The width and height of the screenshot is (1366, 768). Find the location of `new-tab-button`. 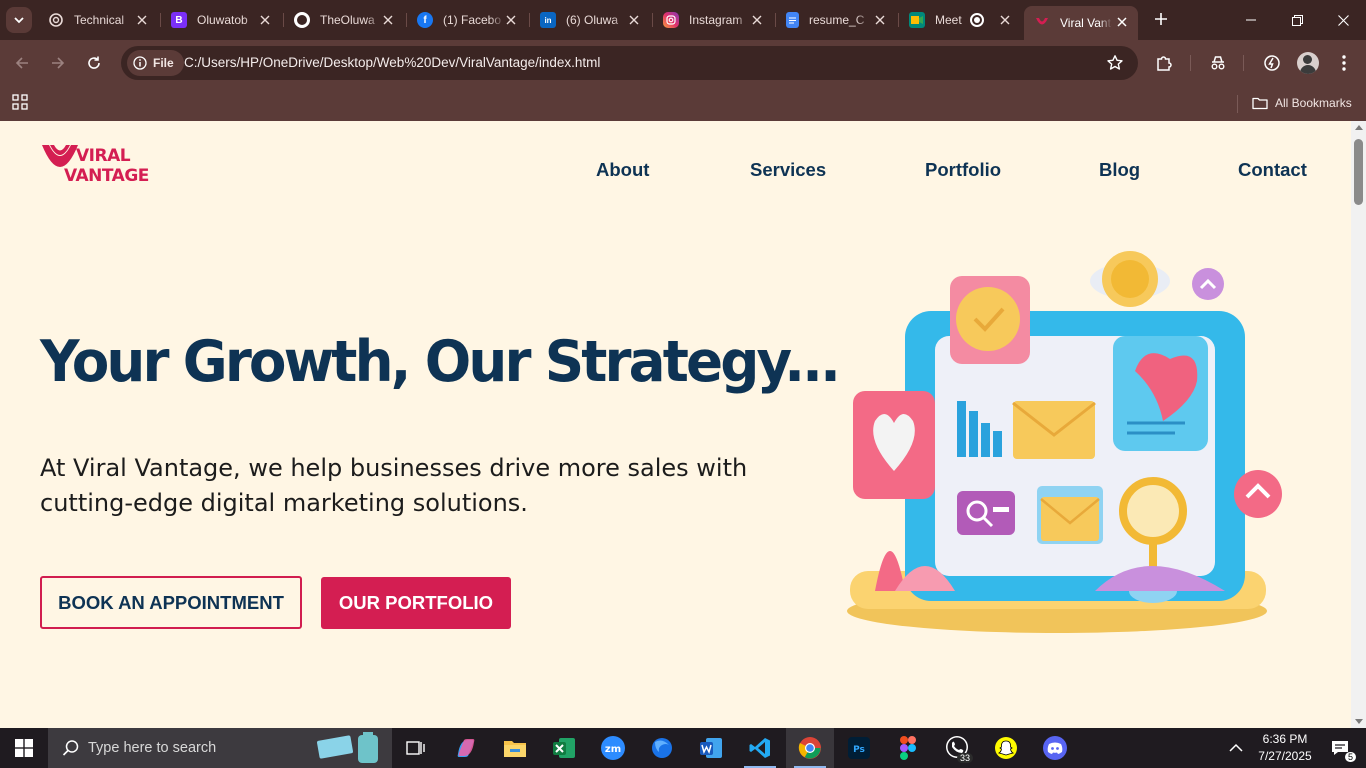

new-tab-button is located at coordinates (1161, 19).